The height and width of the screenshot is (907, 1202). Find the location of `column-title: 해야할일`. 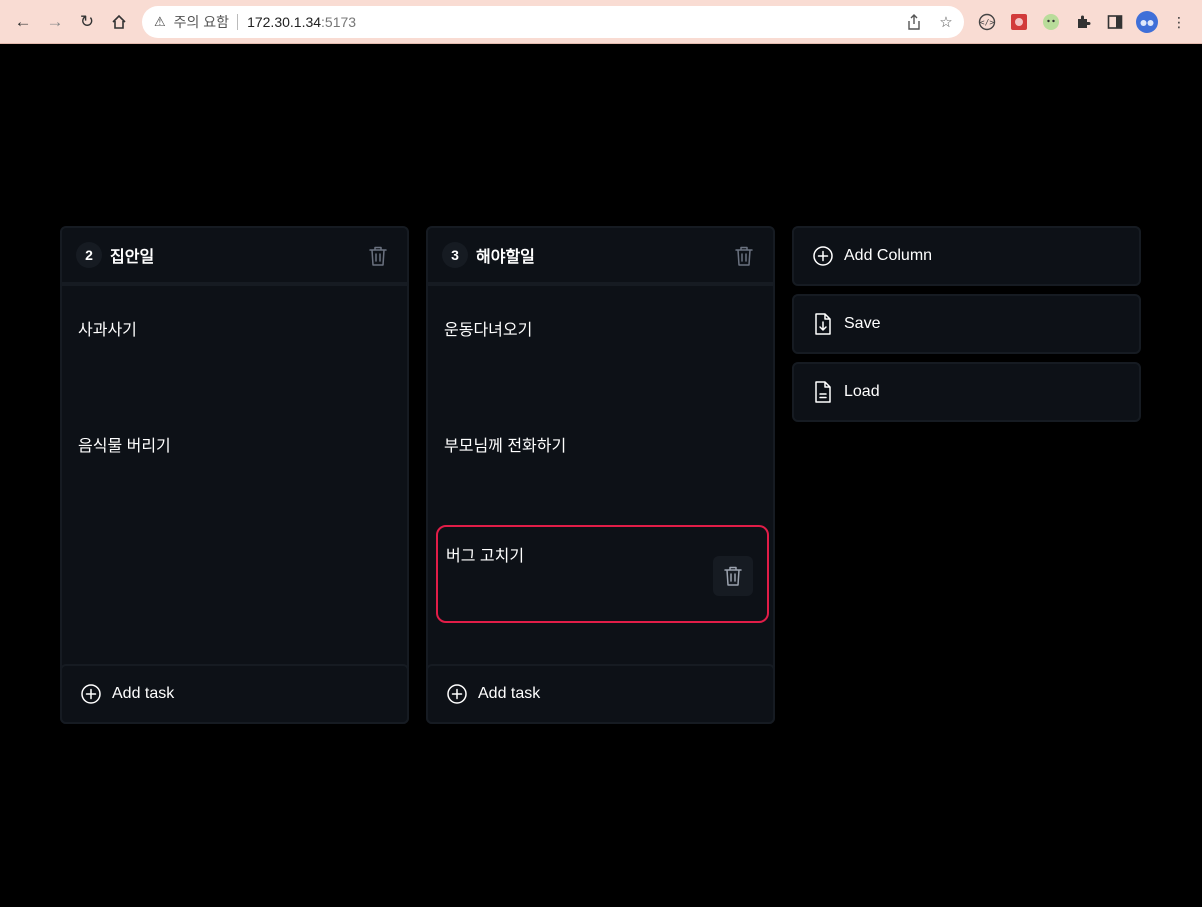

column-title: 해야할일 is located at coordinates (505, 257).